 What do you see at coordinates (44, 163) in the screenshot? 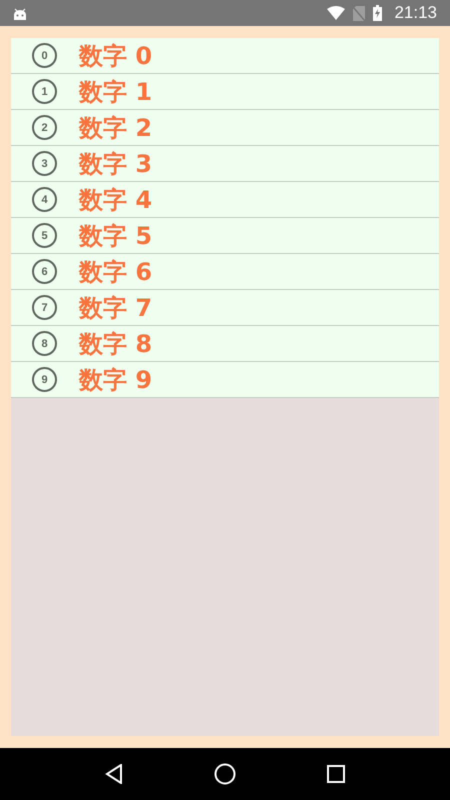
I see `circled-number-icon: 3` at bounding box center [44, 163].